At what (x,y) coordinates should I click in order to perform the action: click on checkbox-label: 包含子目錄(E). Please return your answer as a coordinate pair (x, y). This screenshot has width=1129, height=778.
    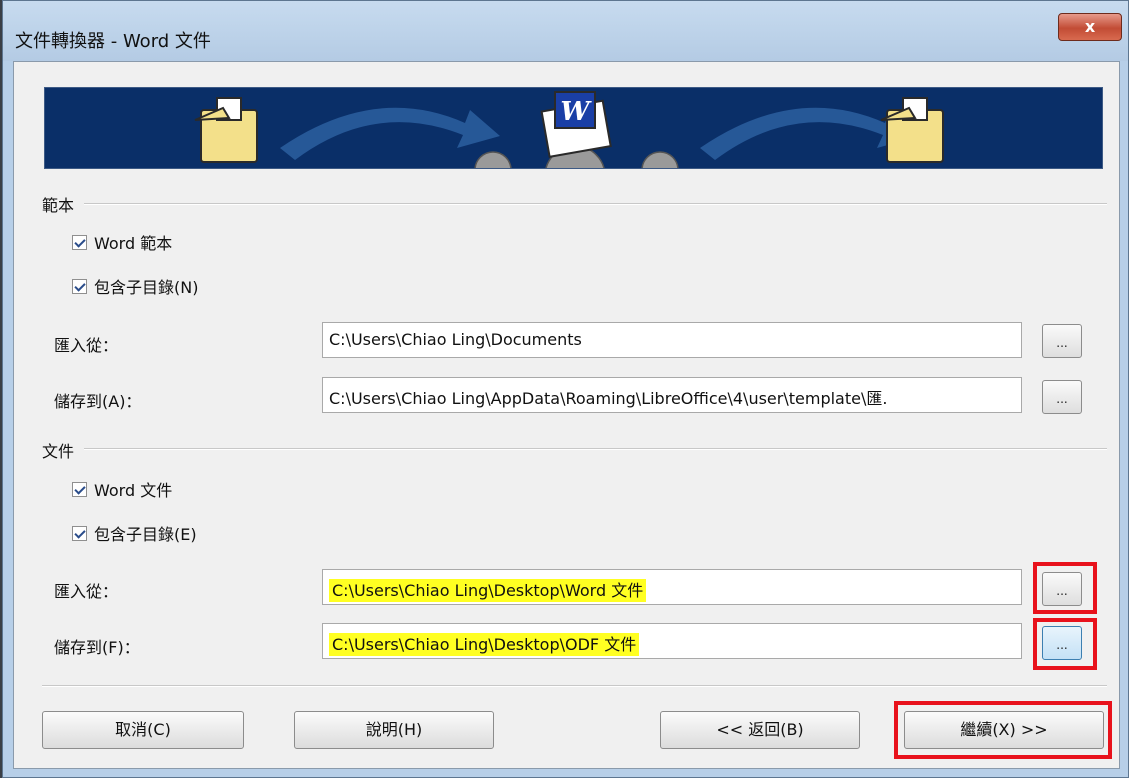
    Looking at the image, I should click on (145, 534).